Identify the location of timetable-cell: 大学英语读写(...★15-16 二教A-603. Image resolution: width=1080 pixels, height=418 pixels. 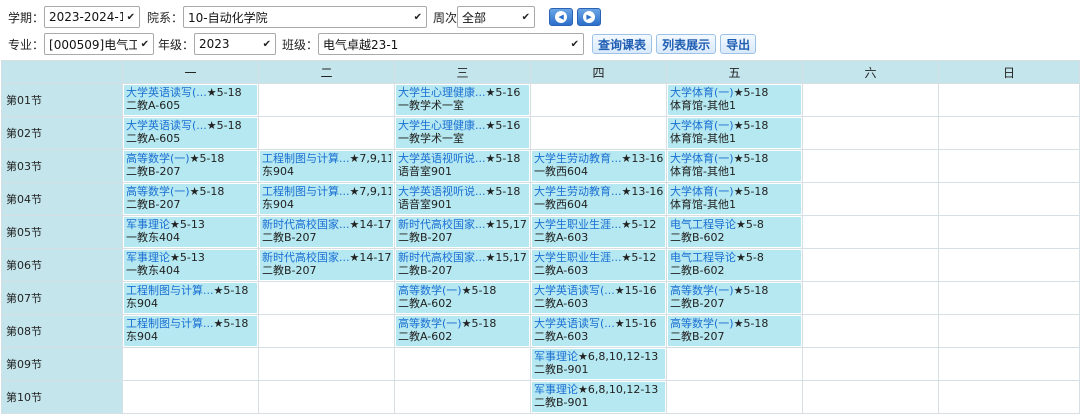
(598, 331).